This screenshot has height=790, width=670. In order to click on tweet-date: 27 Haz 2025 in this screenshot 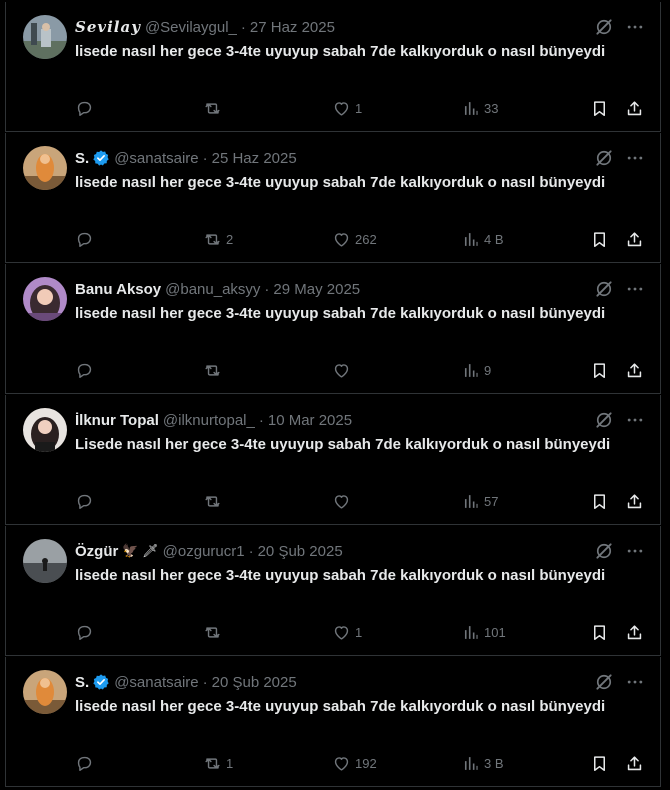, I will do `click(292, 27)`.